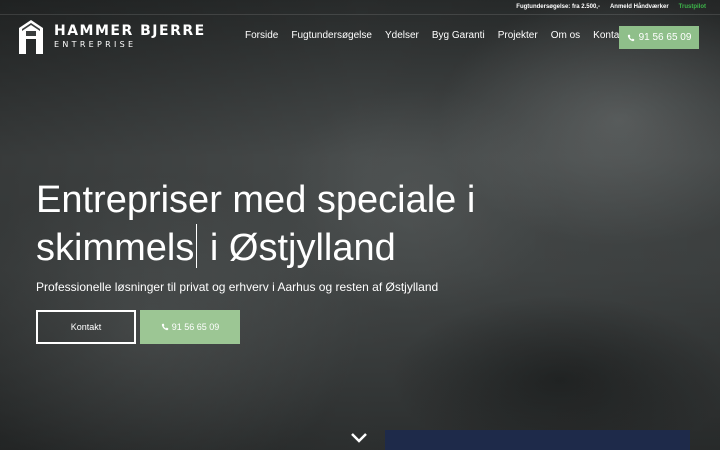 The height and width of the screenshot is (450, 720). I want to click on hero-phone-label: 91 56 65 09, so click(195, 327).